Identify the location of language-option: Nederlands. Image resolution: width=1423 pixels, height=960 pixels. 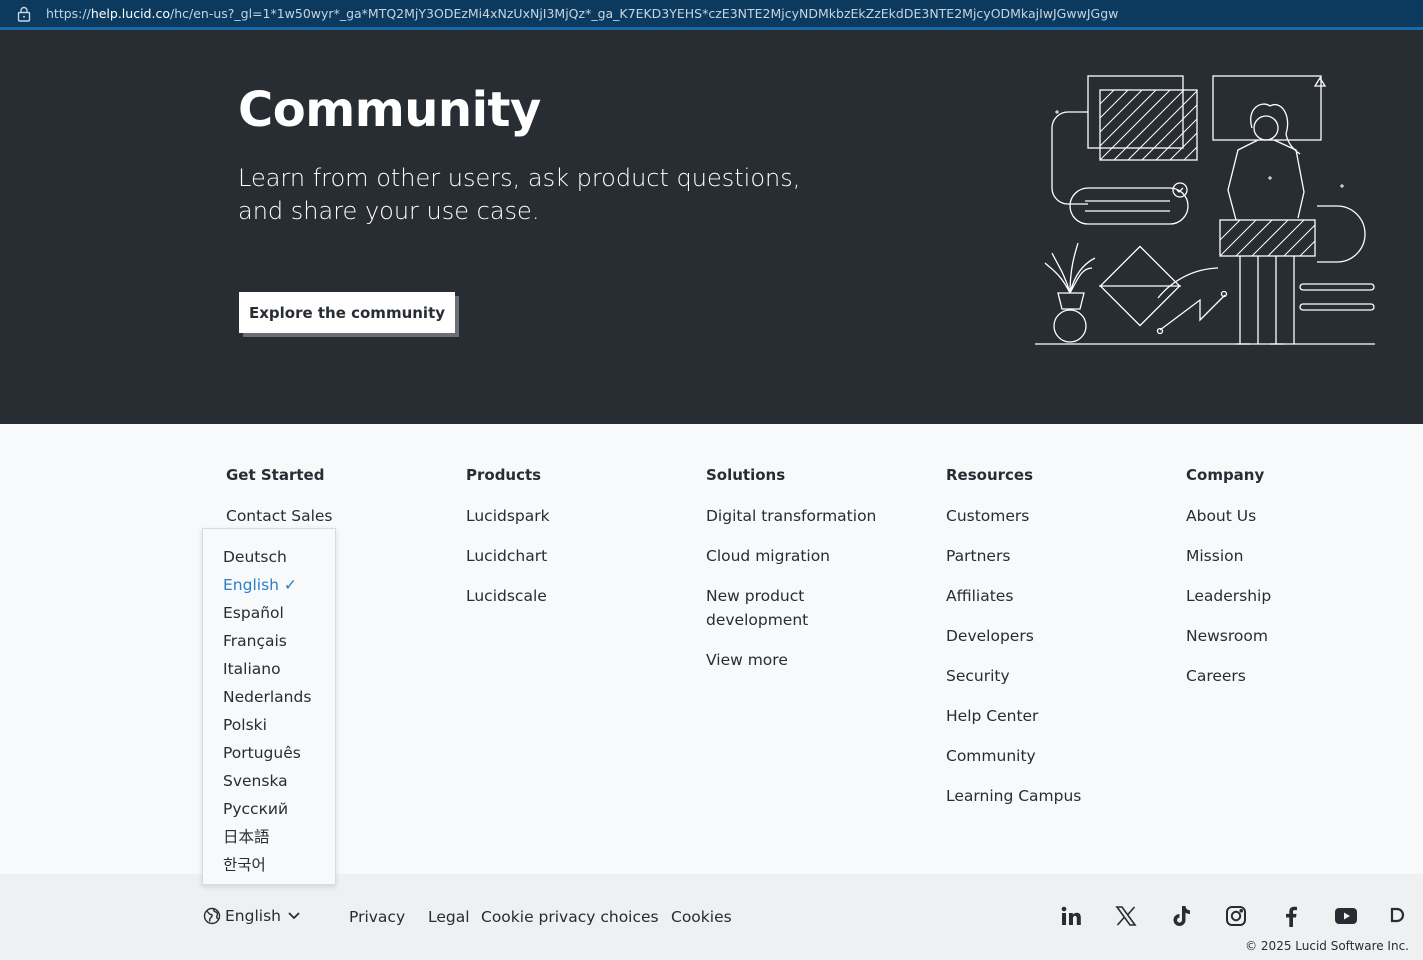
(269, 699).